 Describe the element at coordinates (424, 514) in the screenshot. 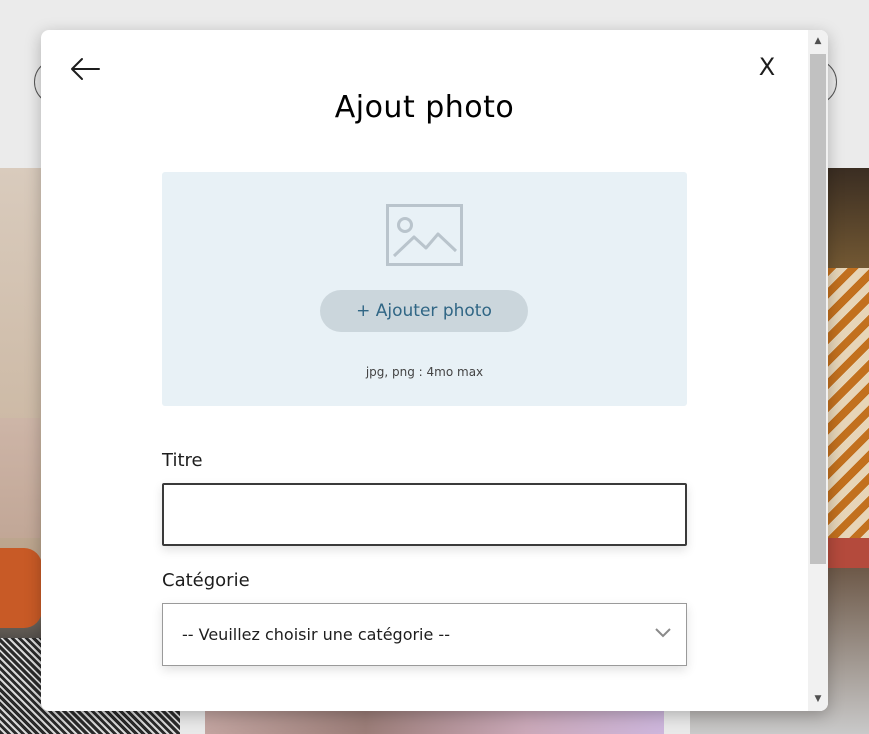

I see `title-input` at that location.